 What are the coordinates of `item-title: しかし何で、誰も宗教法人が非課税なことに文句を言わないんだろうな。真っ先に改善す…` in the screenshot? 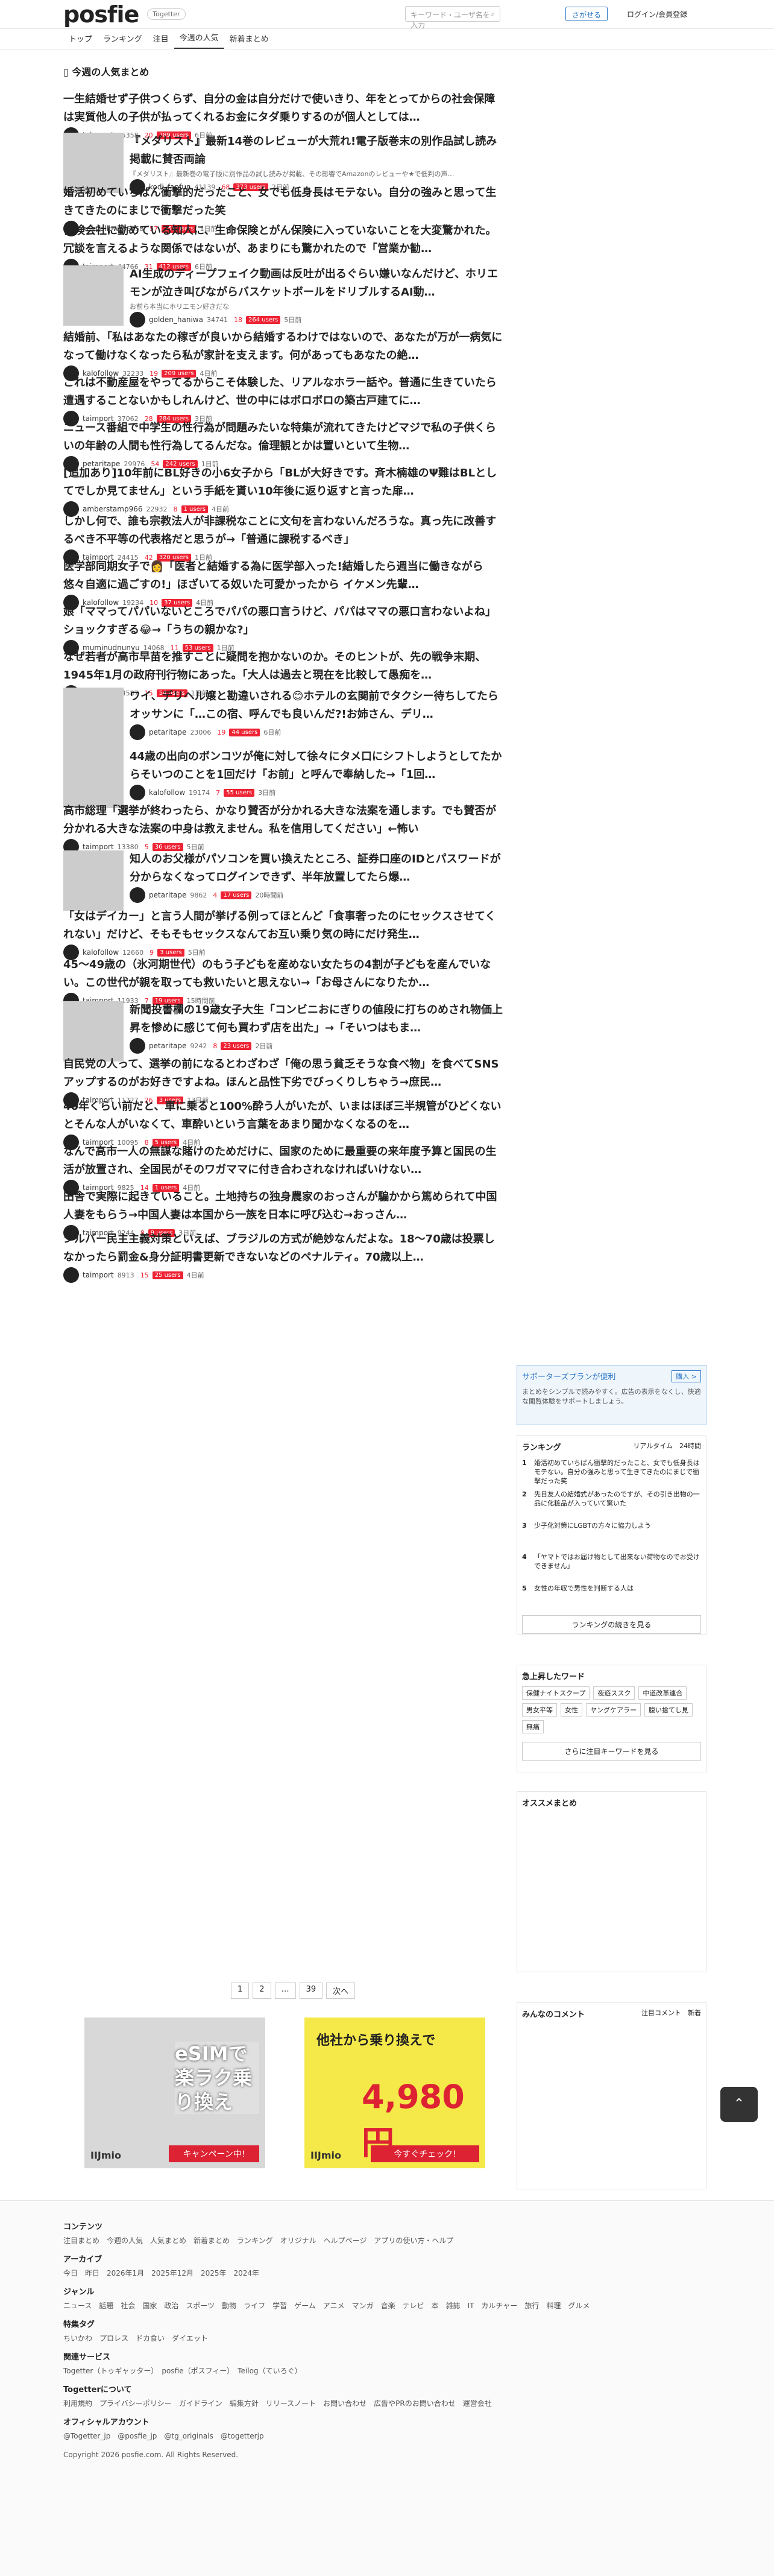 It's located at (283, 531).